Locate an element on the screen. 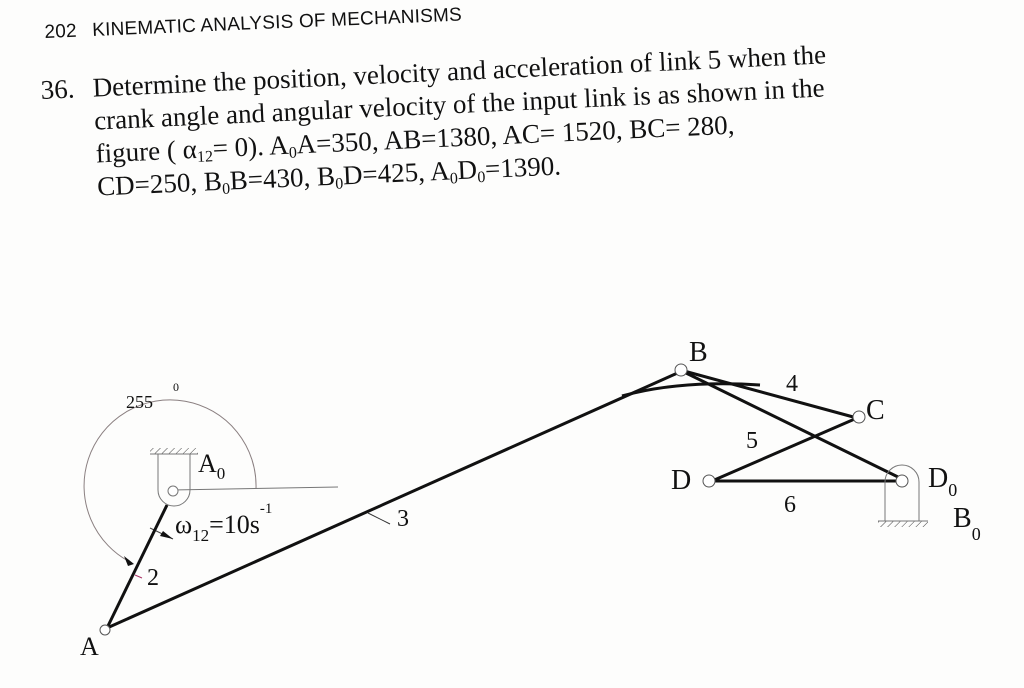 Image resolution: width=1024 pixels, height=688 pixels. label-link-4: 4 is located at coordinates (792, 384).